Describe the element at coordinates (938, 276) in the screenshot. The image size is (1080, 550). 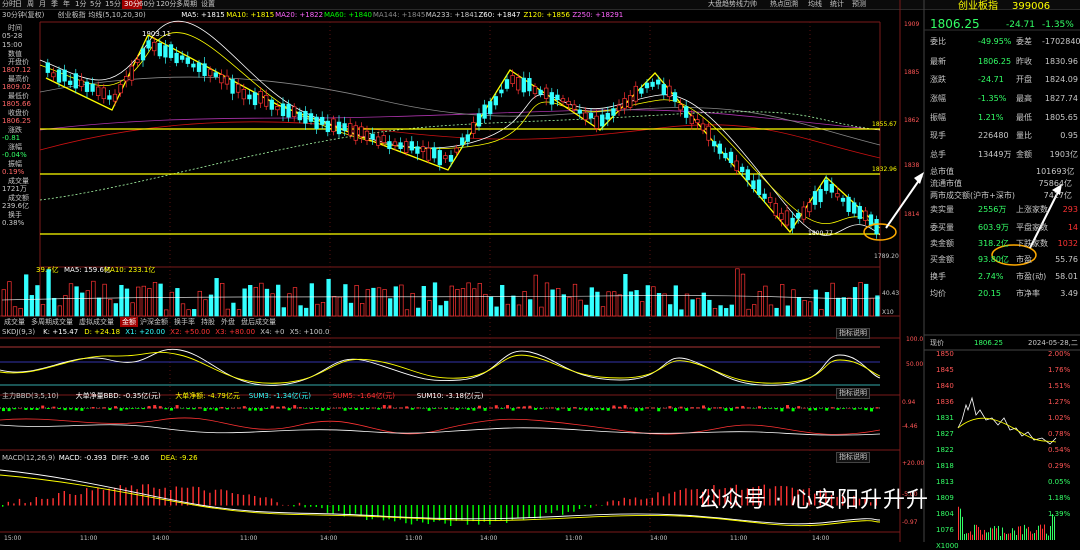
I see `quote-label-14: 换手` at that location.